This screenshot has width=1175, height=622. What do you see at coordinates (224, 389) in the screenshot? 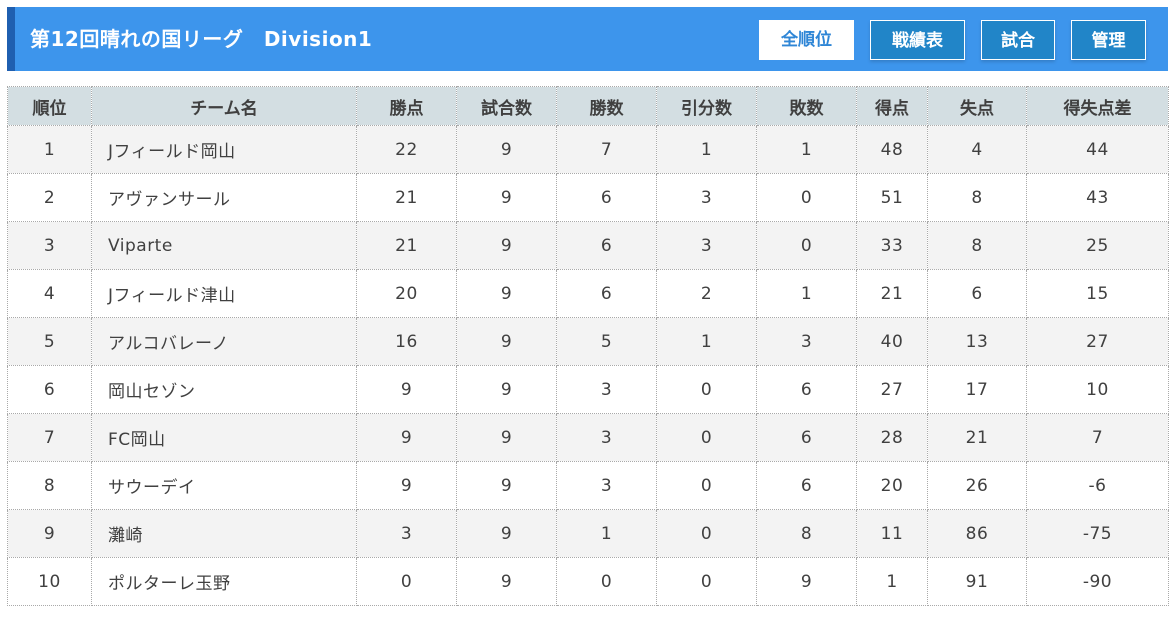
I see `team-name-cell: 岡山セゾン` at bounding box center [224, 389].